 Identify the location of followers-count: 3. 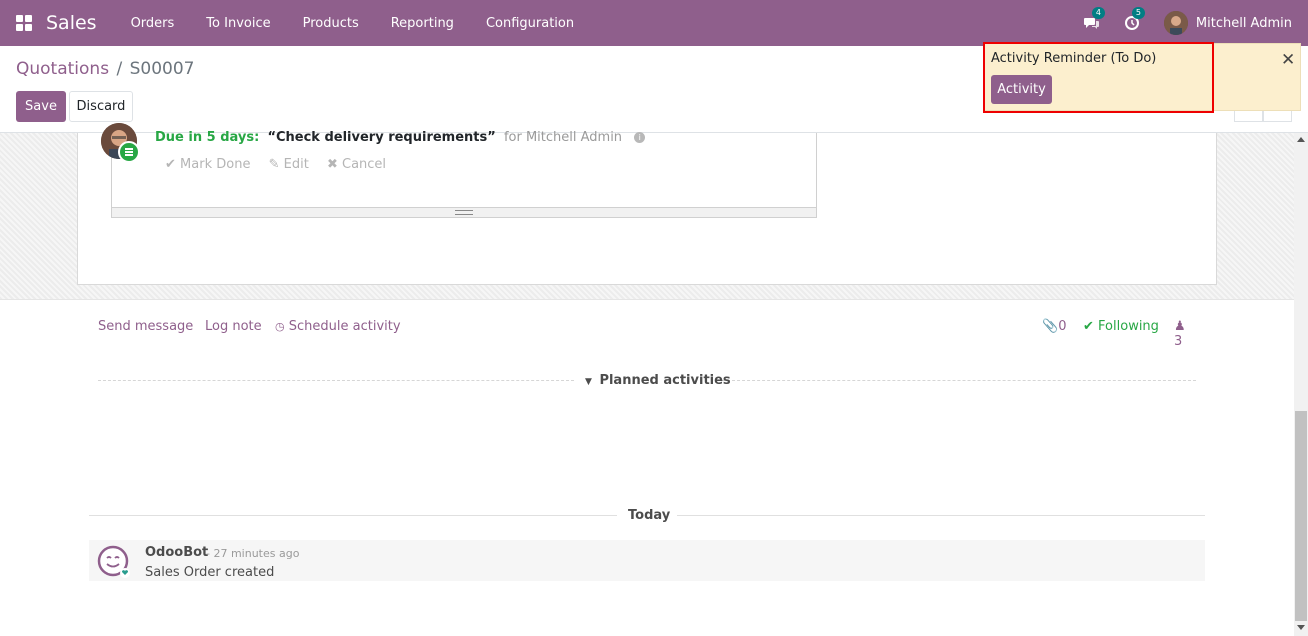
(1178, 341).